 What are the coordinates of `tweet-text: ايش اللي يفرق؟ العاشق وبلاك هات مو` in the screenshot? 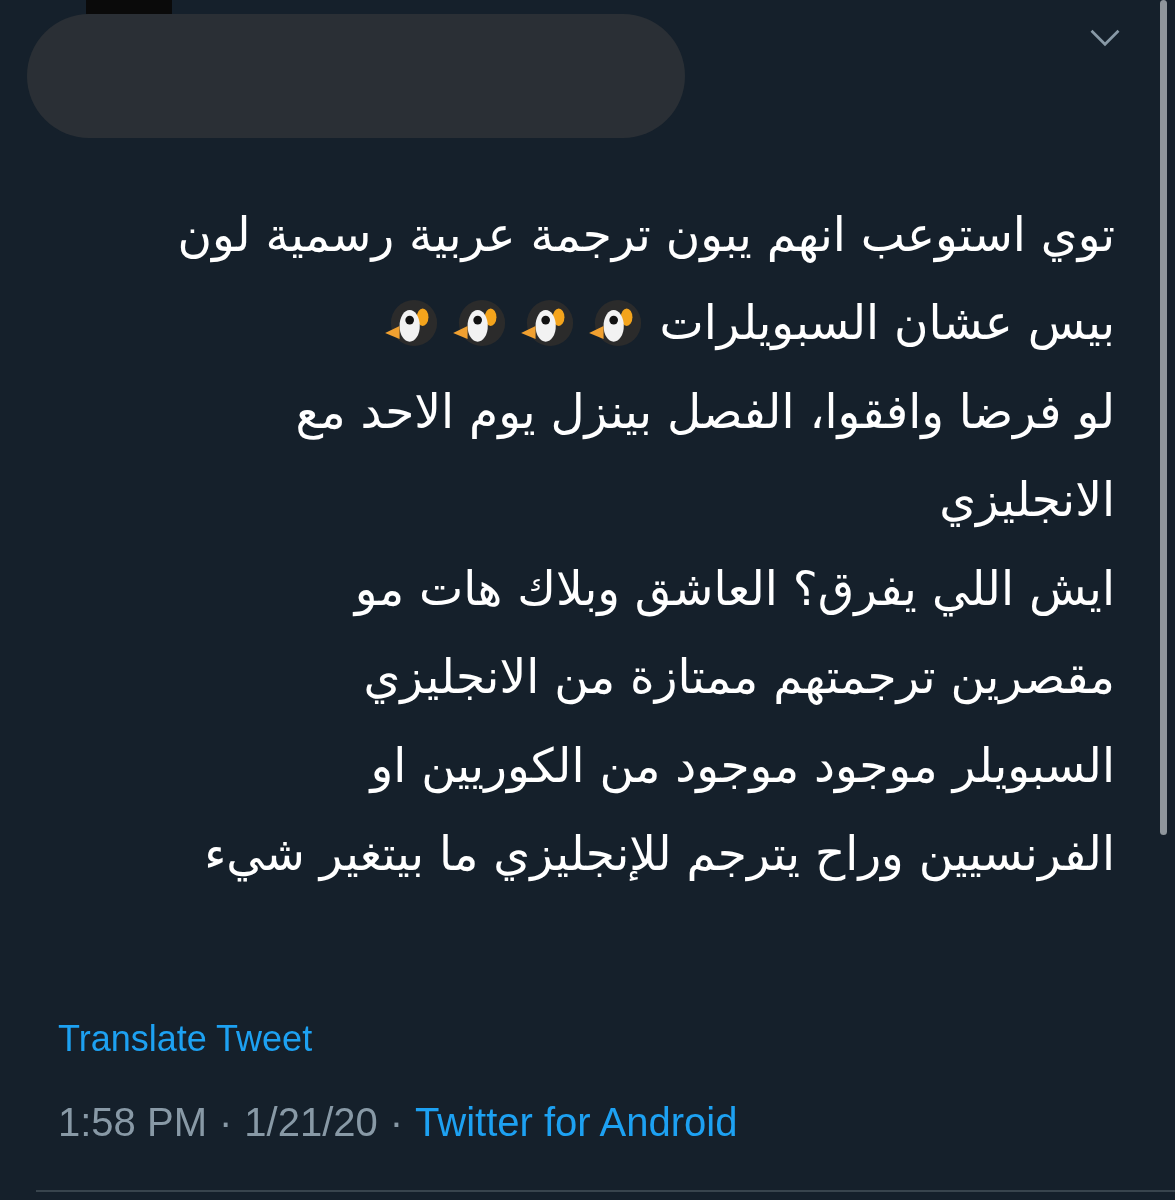 It's located at (734, 588).